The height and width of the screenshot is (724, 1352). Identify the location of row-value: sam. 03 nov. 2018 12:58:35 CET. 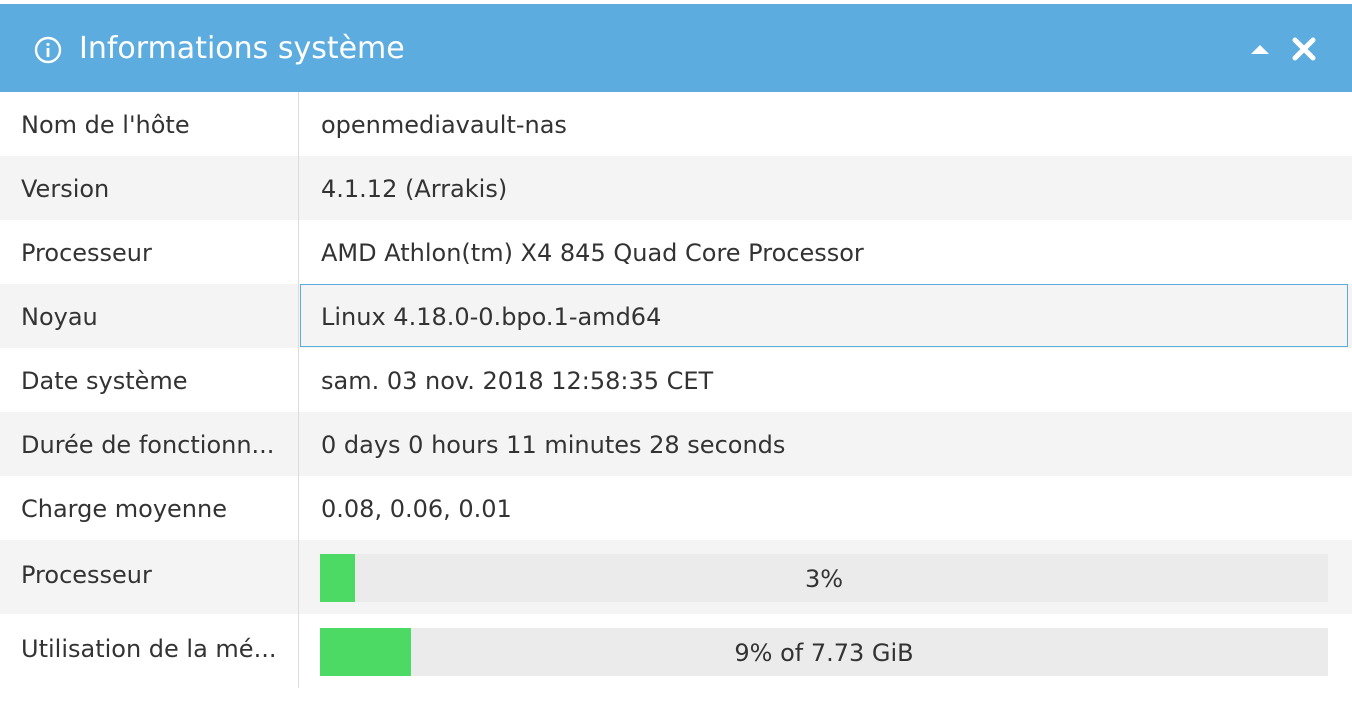
(517, 381).